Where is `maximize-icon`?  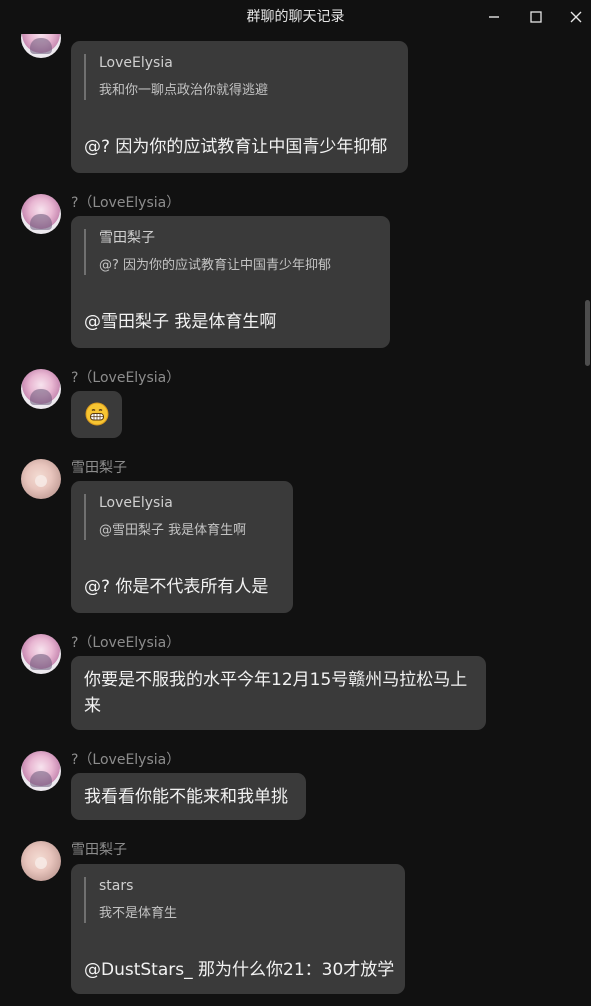
maximize-icon is located at coordinates (536, 17).